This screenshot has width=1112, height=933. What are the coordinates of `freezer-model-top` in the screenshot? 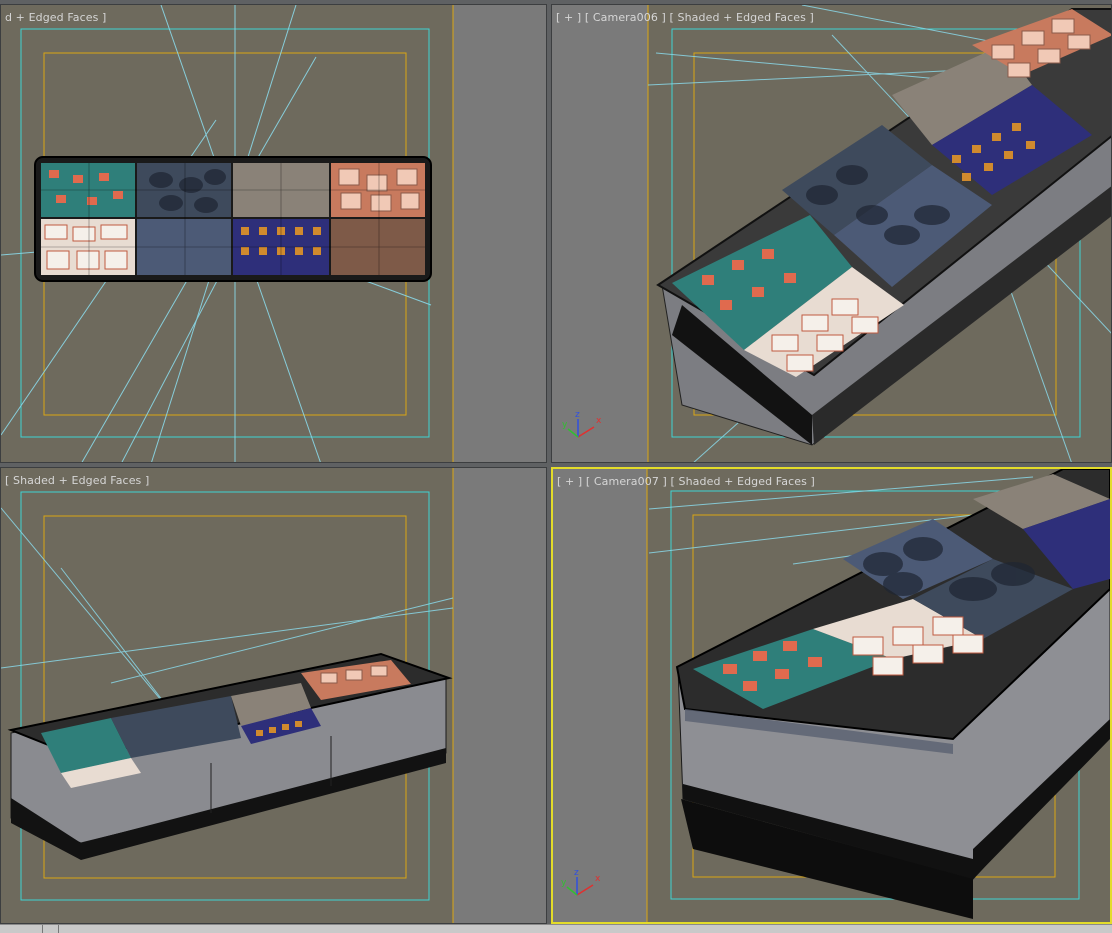 It's located at (233, 219).